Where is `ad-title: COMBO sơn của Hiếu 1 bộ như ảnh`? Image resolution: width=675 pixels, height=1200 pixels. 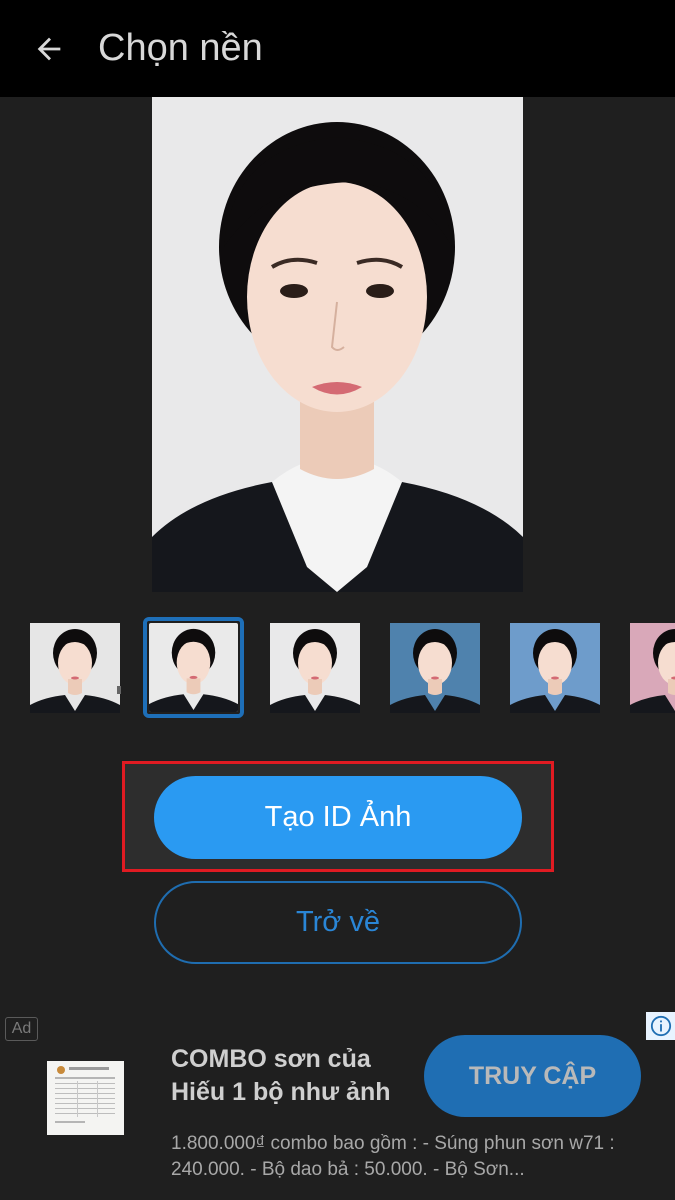 ad-title: COMBO sơn của Hiếu 1 bộ như ảnh is located at coordinates (301, 1076).